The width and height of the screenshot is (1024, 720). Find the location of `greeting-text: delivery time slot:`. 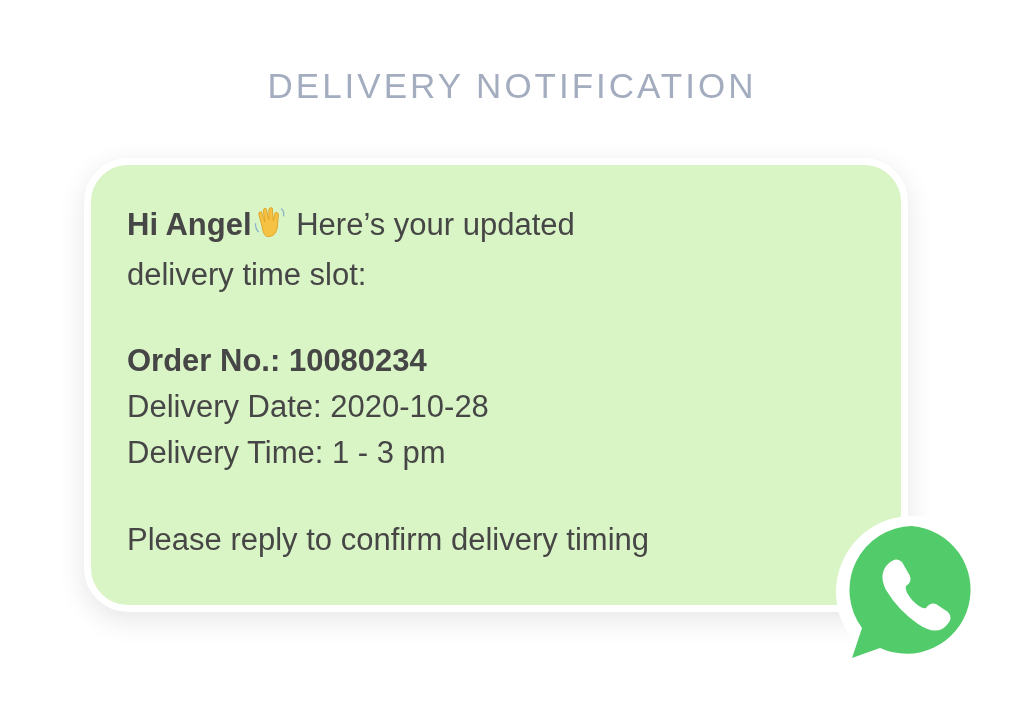

greeting-text: delivery time slot: is located at coordinates (247, 274).